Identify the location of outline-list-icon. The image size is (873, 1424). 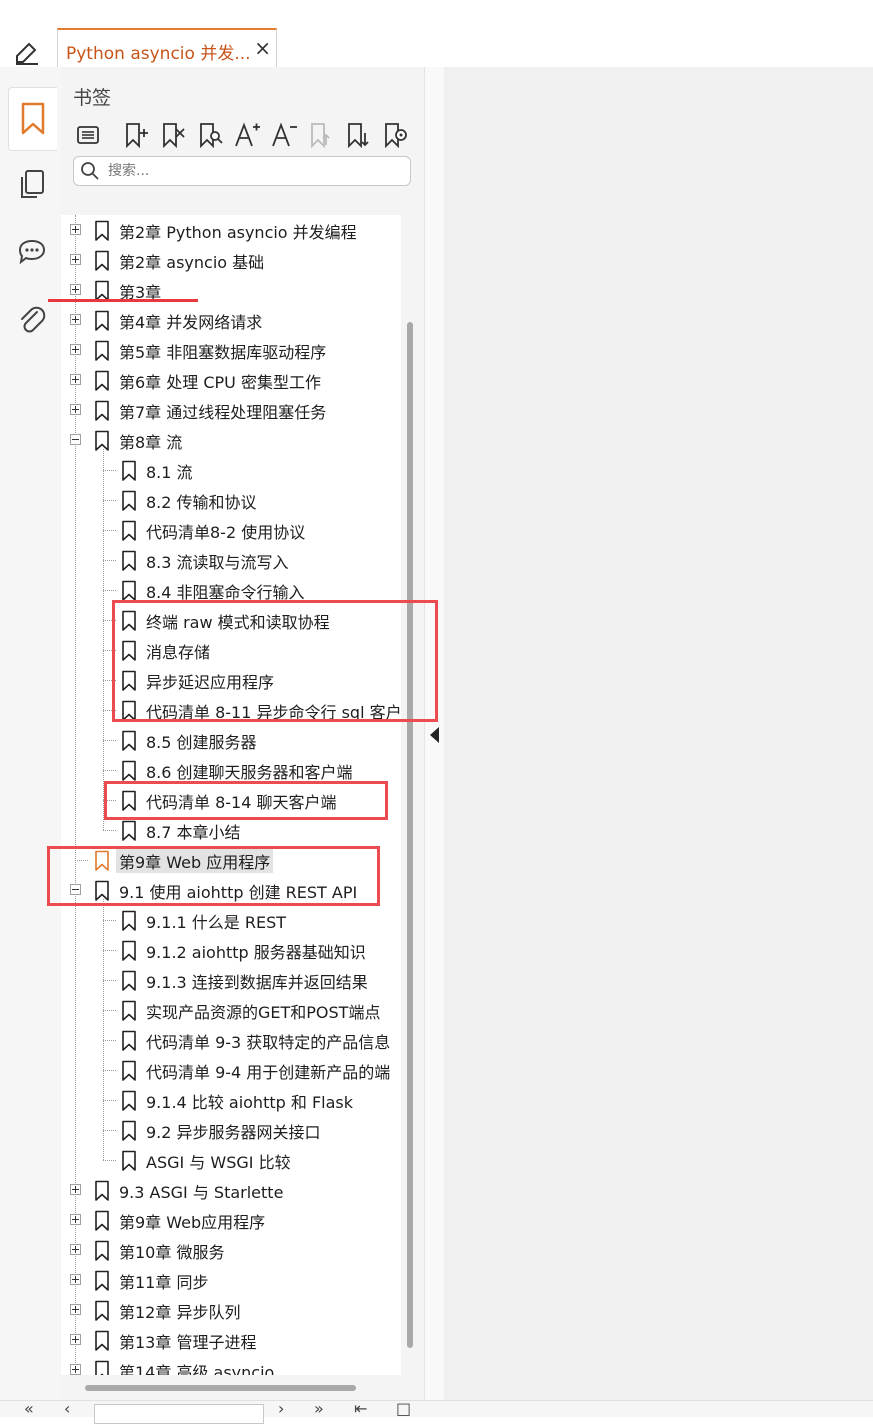
(88, 135).